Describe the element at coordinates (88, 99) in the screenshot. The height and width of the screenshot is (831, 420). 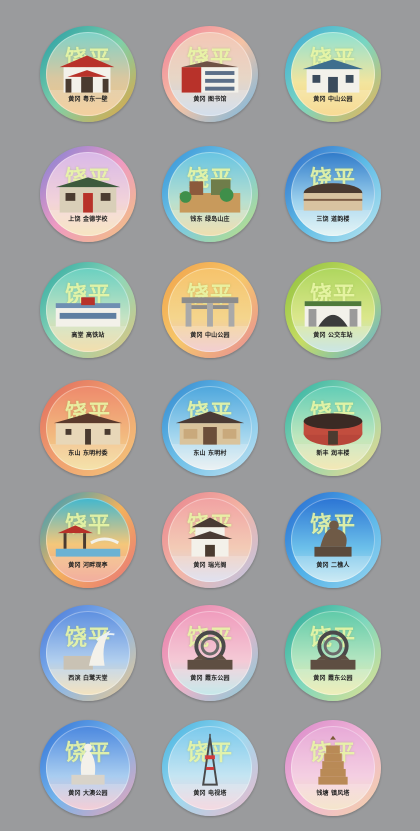
I see `badge-label: 黄冈 粤东一壁` at that location.